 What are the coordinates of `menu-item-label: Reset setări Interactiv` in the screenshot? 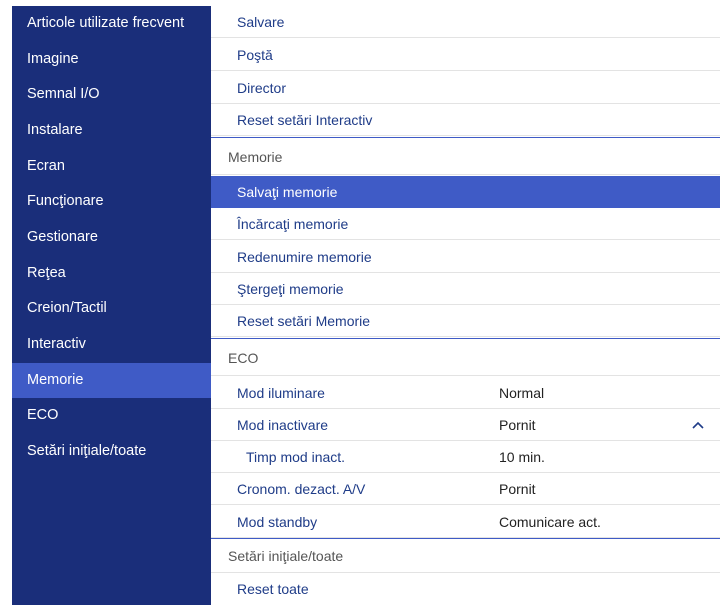 It's located at (305, 120).